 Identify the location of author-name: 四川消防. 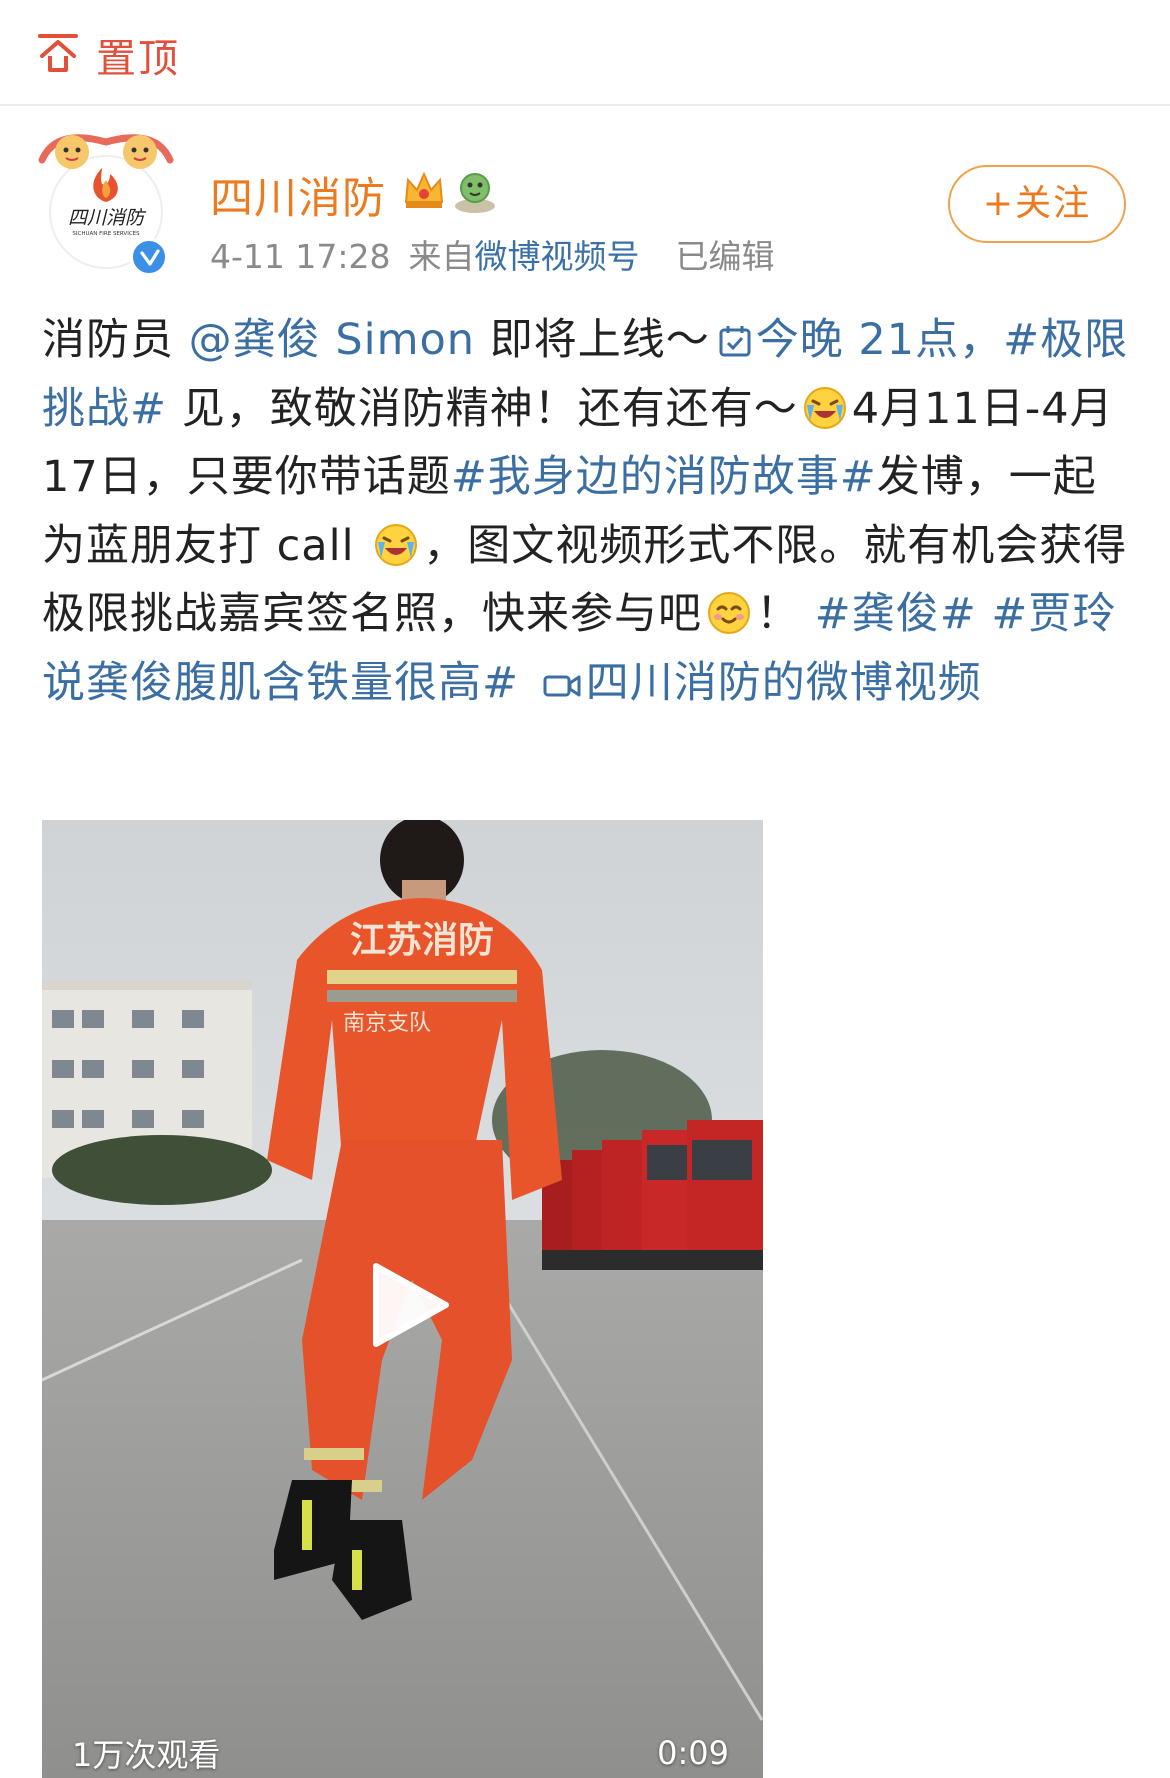
(298, 195).